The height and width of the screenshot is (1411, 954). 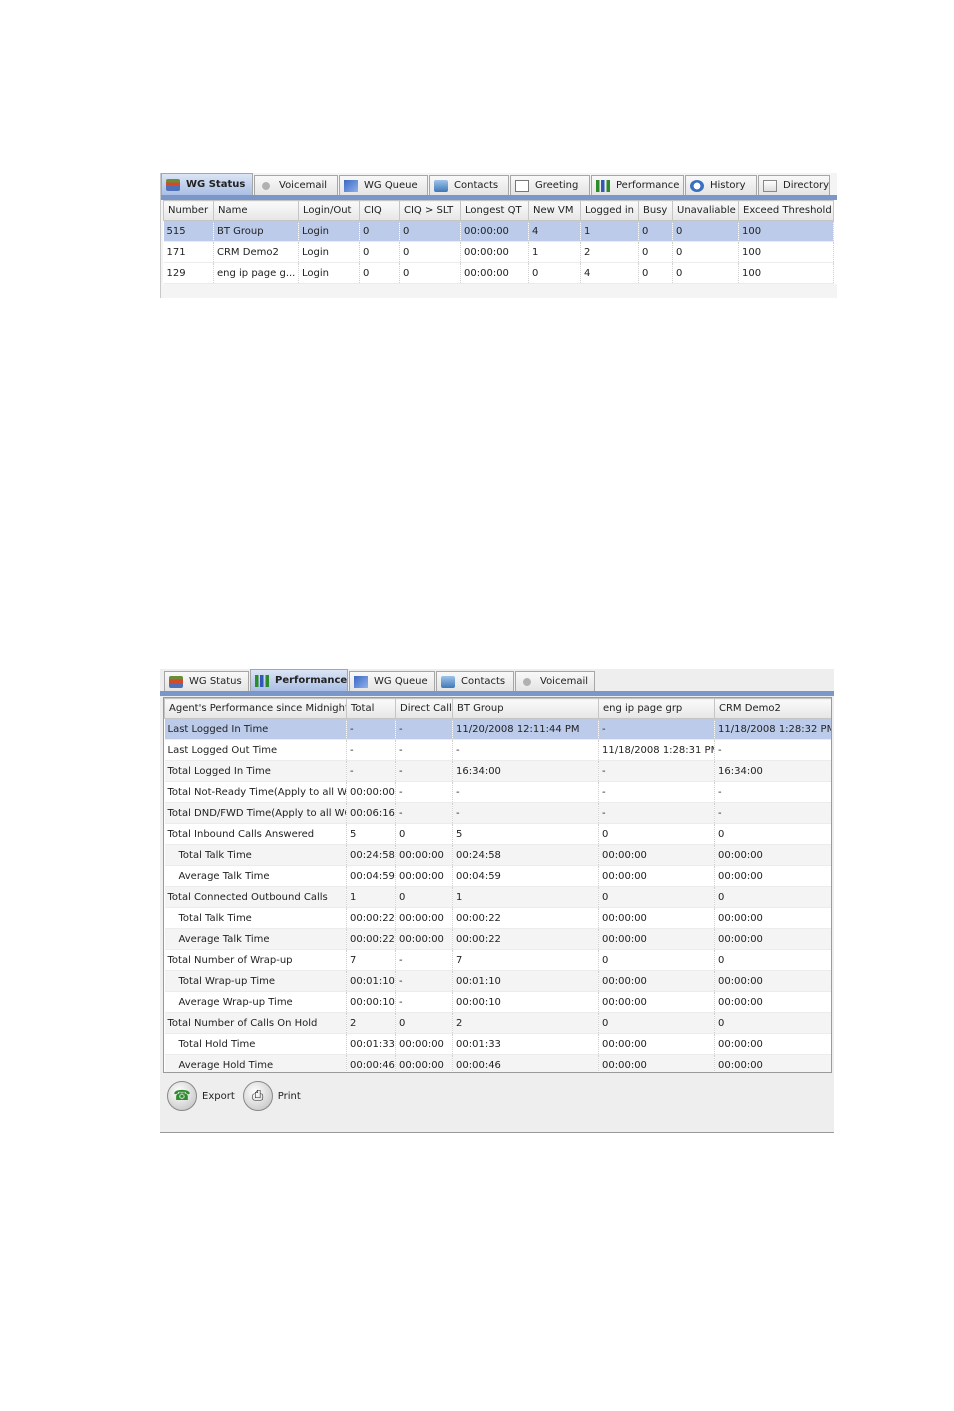 I want to click on metric-label: Total Number of Wrap-up, so click(x=255, y=960).